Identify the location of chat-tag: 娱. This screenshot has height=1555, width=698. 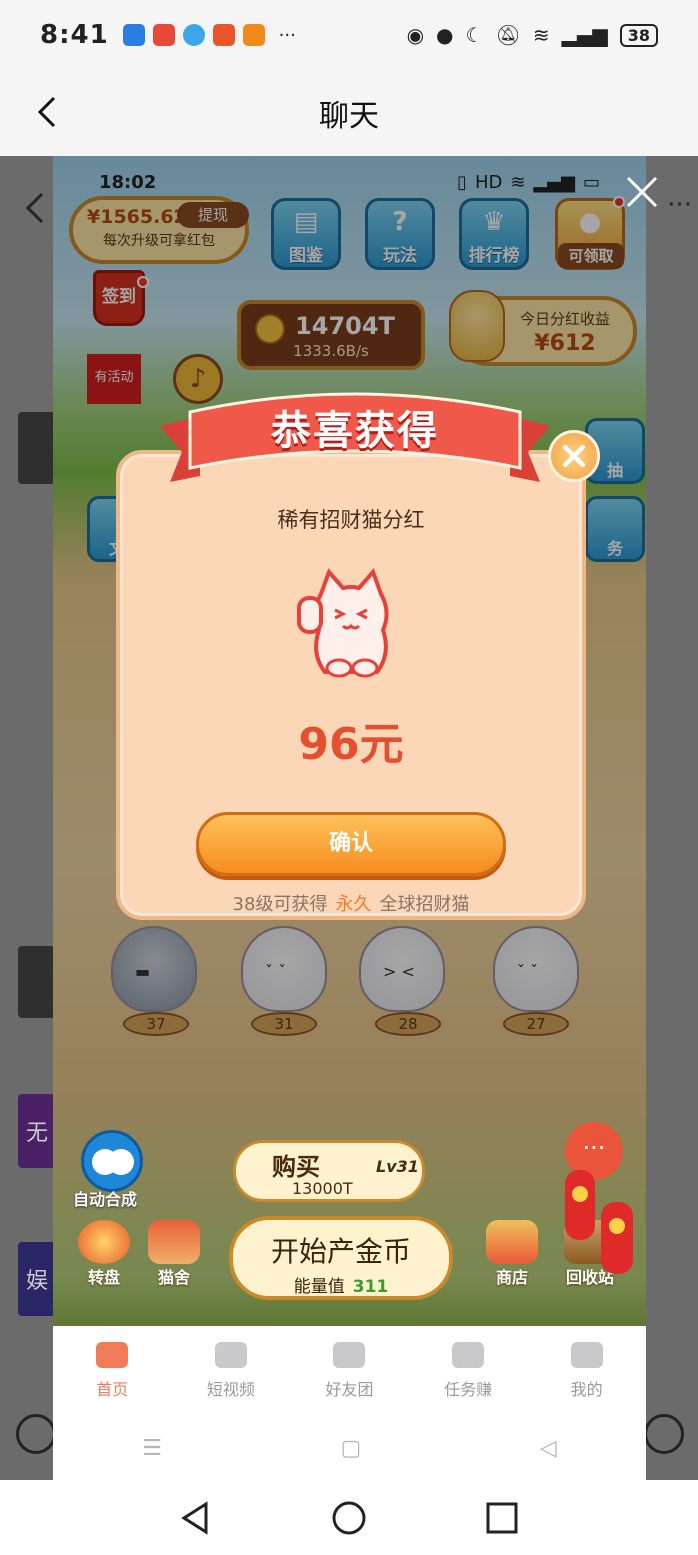
(37, 1279).